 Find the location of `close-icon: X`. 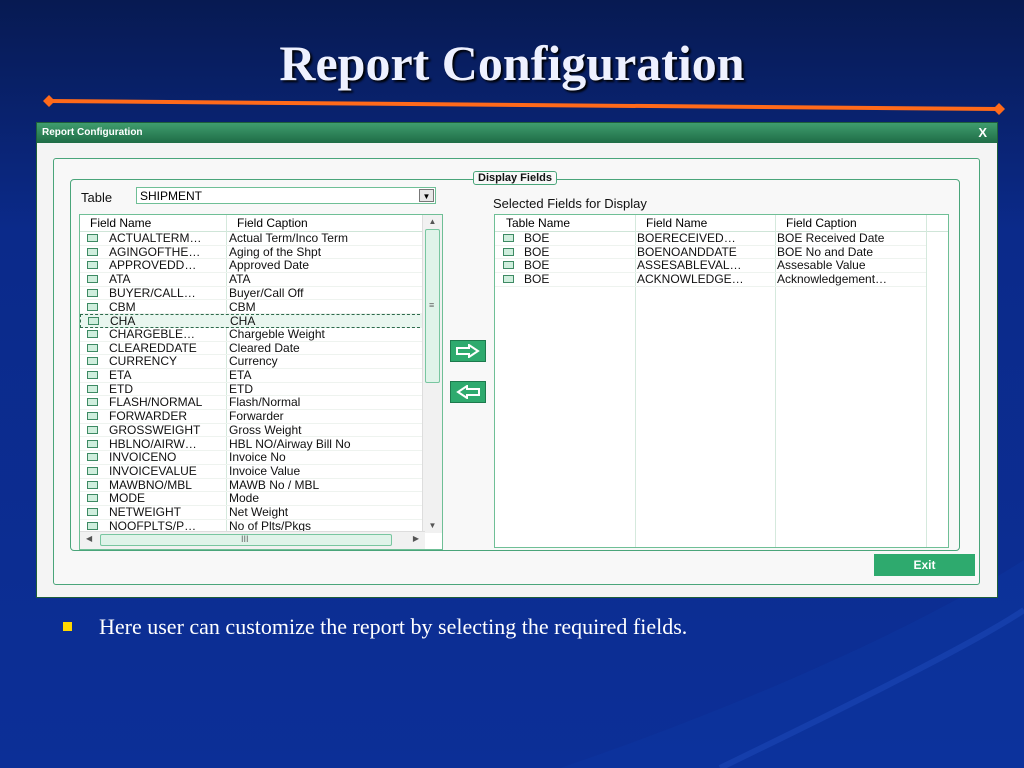

close-icon: X is located at coordinates (982, 132).